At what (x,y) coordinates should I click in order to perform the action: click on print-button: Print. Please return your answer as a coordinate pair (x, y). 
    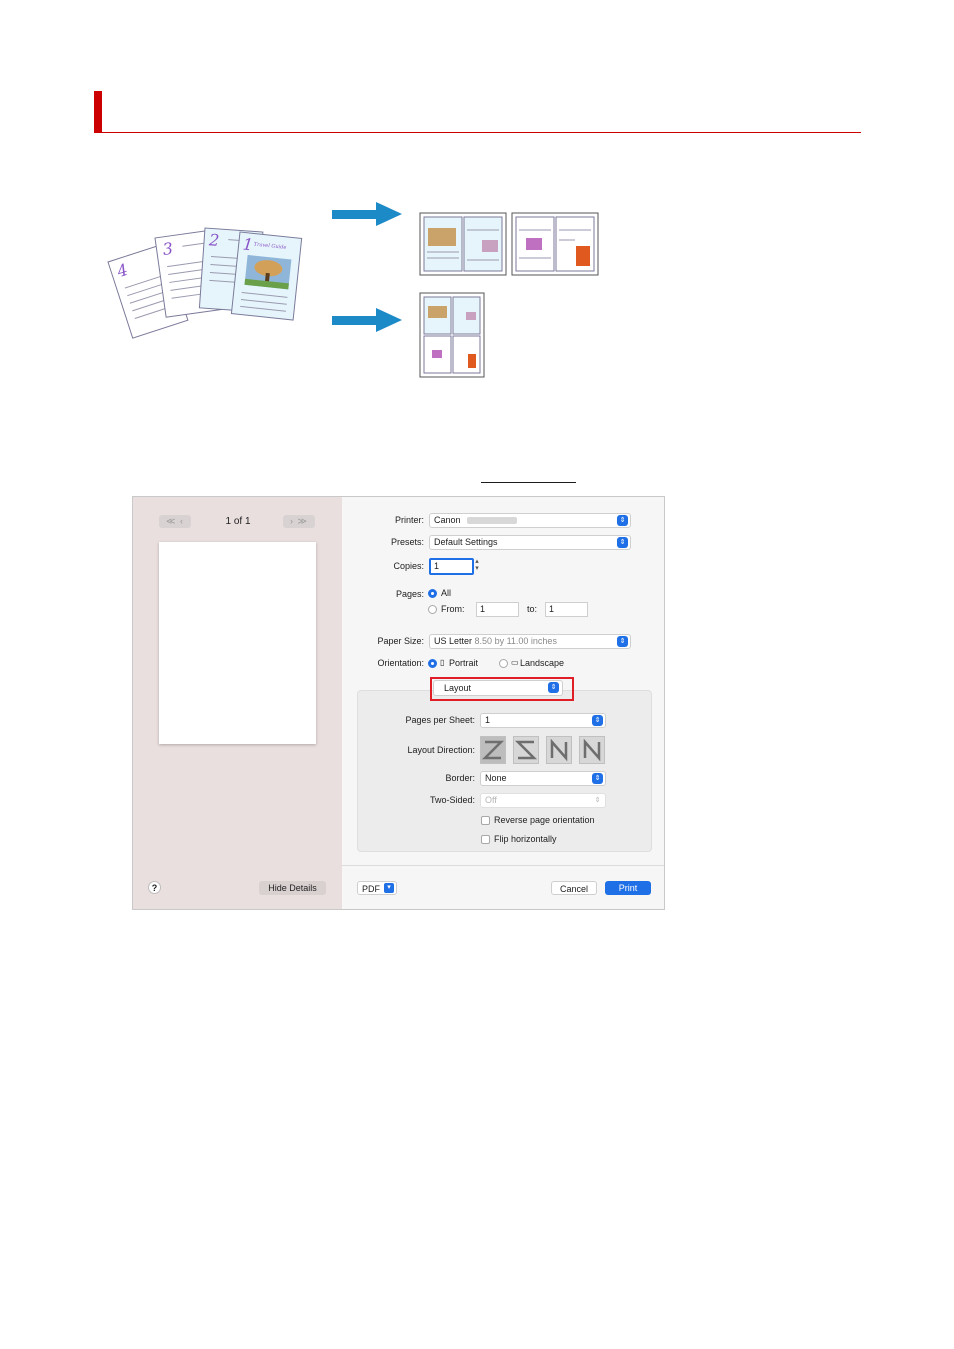
    Looking at the image, I should click on (628, 888).